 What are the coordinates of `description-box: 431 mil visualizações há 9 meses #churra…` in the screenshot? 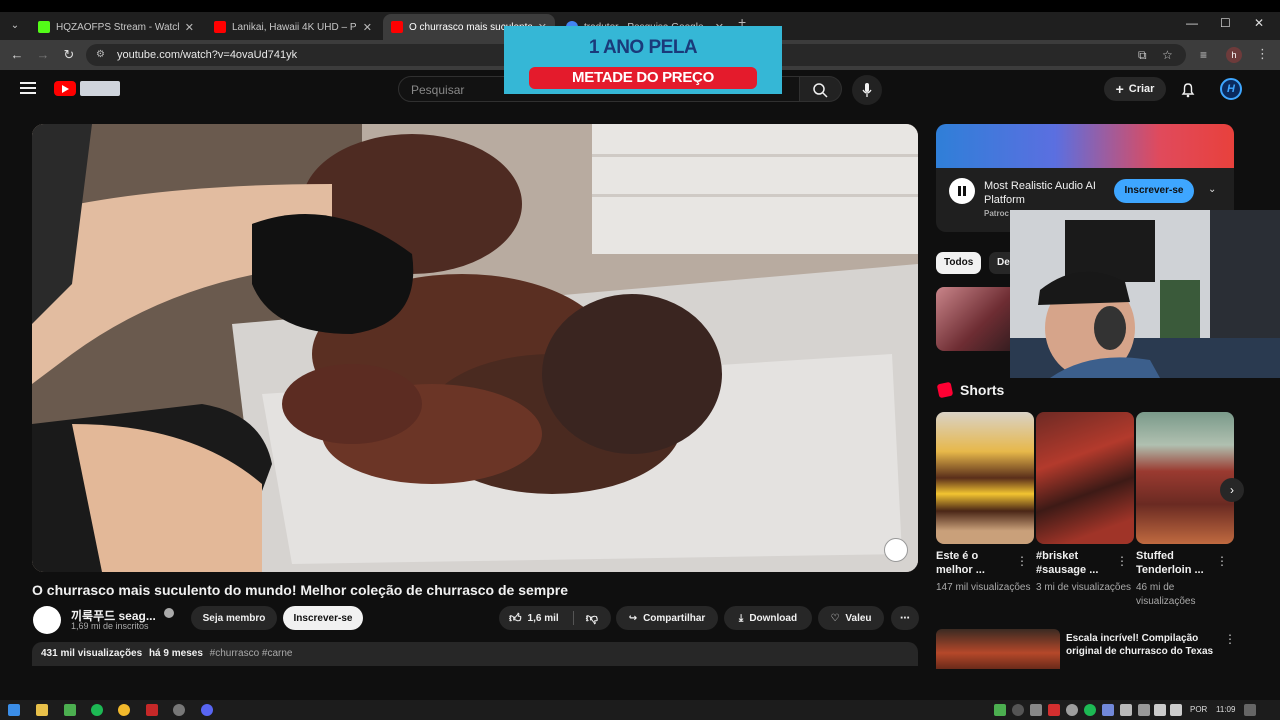 It's located at (475, 654).